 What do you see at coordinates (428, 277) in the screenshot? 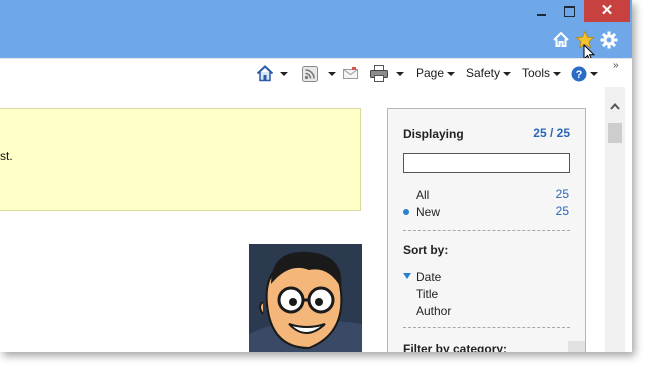
I see `sort-date: Date` at bounding box center [428, 277].